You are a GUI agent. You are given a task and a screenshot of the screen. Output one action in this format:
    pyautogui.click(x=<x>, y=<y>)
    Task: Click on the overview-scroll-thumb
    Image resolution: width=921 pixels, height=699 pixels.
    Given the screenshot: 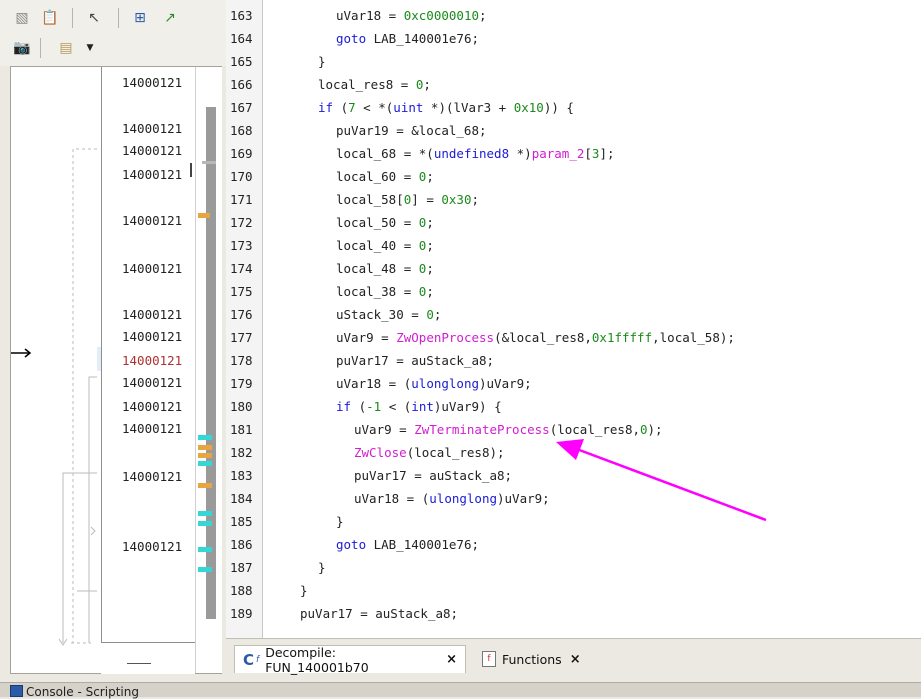 What is the action you would take?
    pyautogui.click(x=211, y=363)
    